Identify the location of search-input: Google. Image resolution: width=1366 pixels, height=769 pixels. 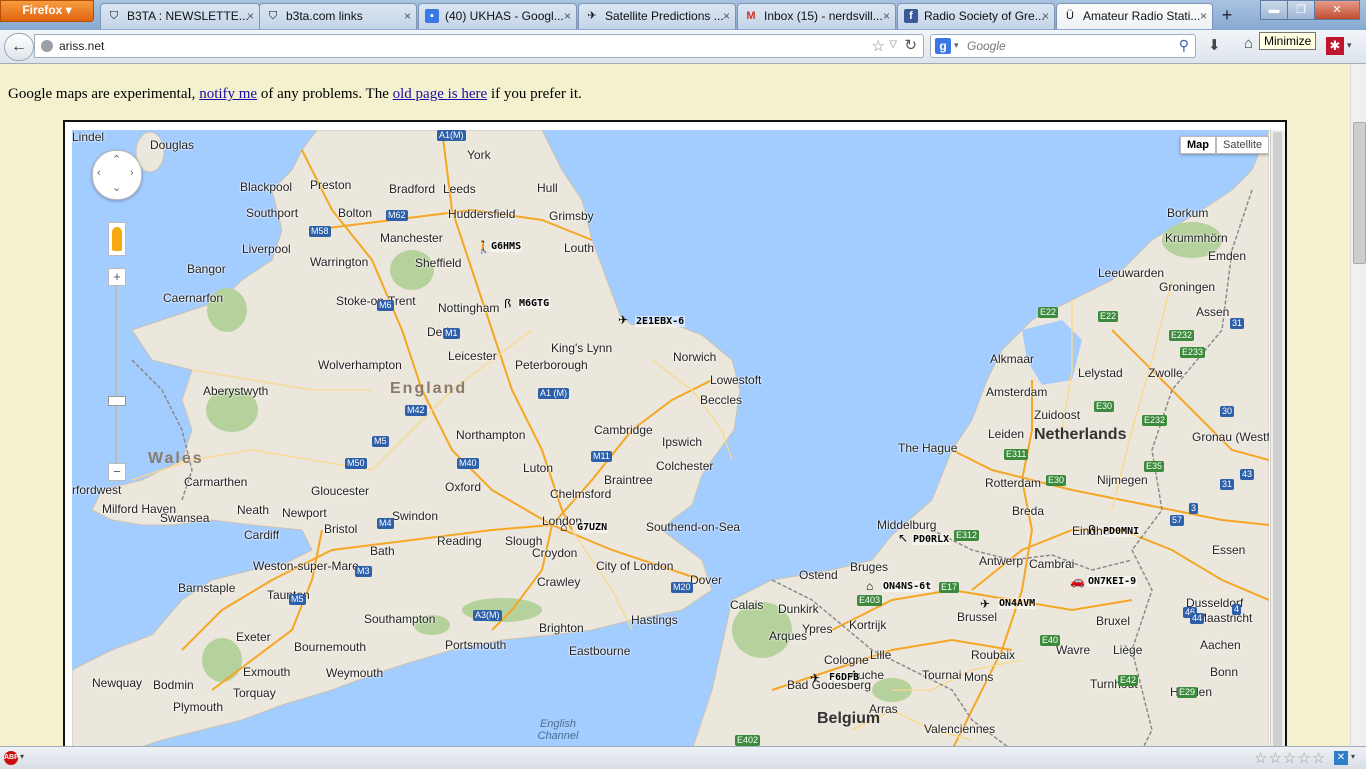
(986, 46).